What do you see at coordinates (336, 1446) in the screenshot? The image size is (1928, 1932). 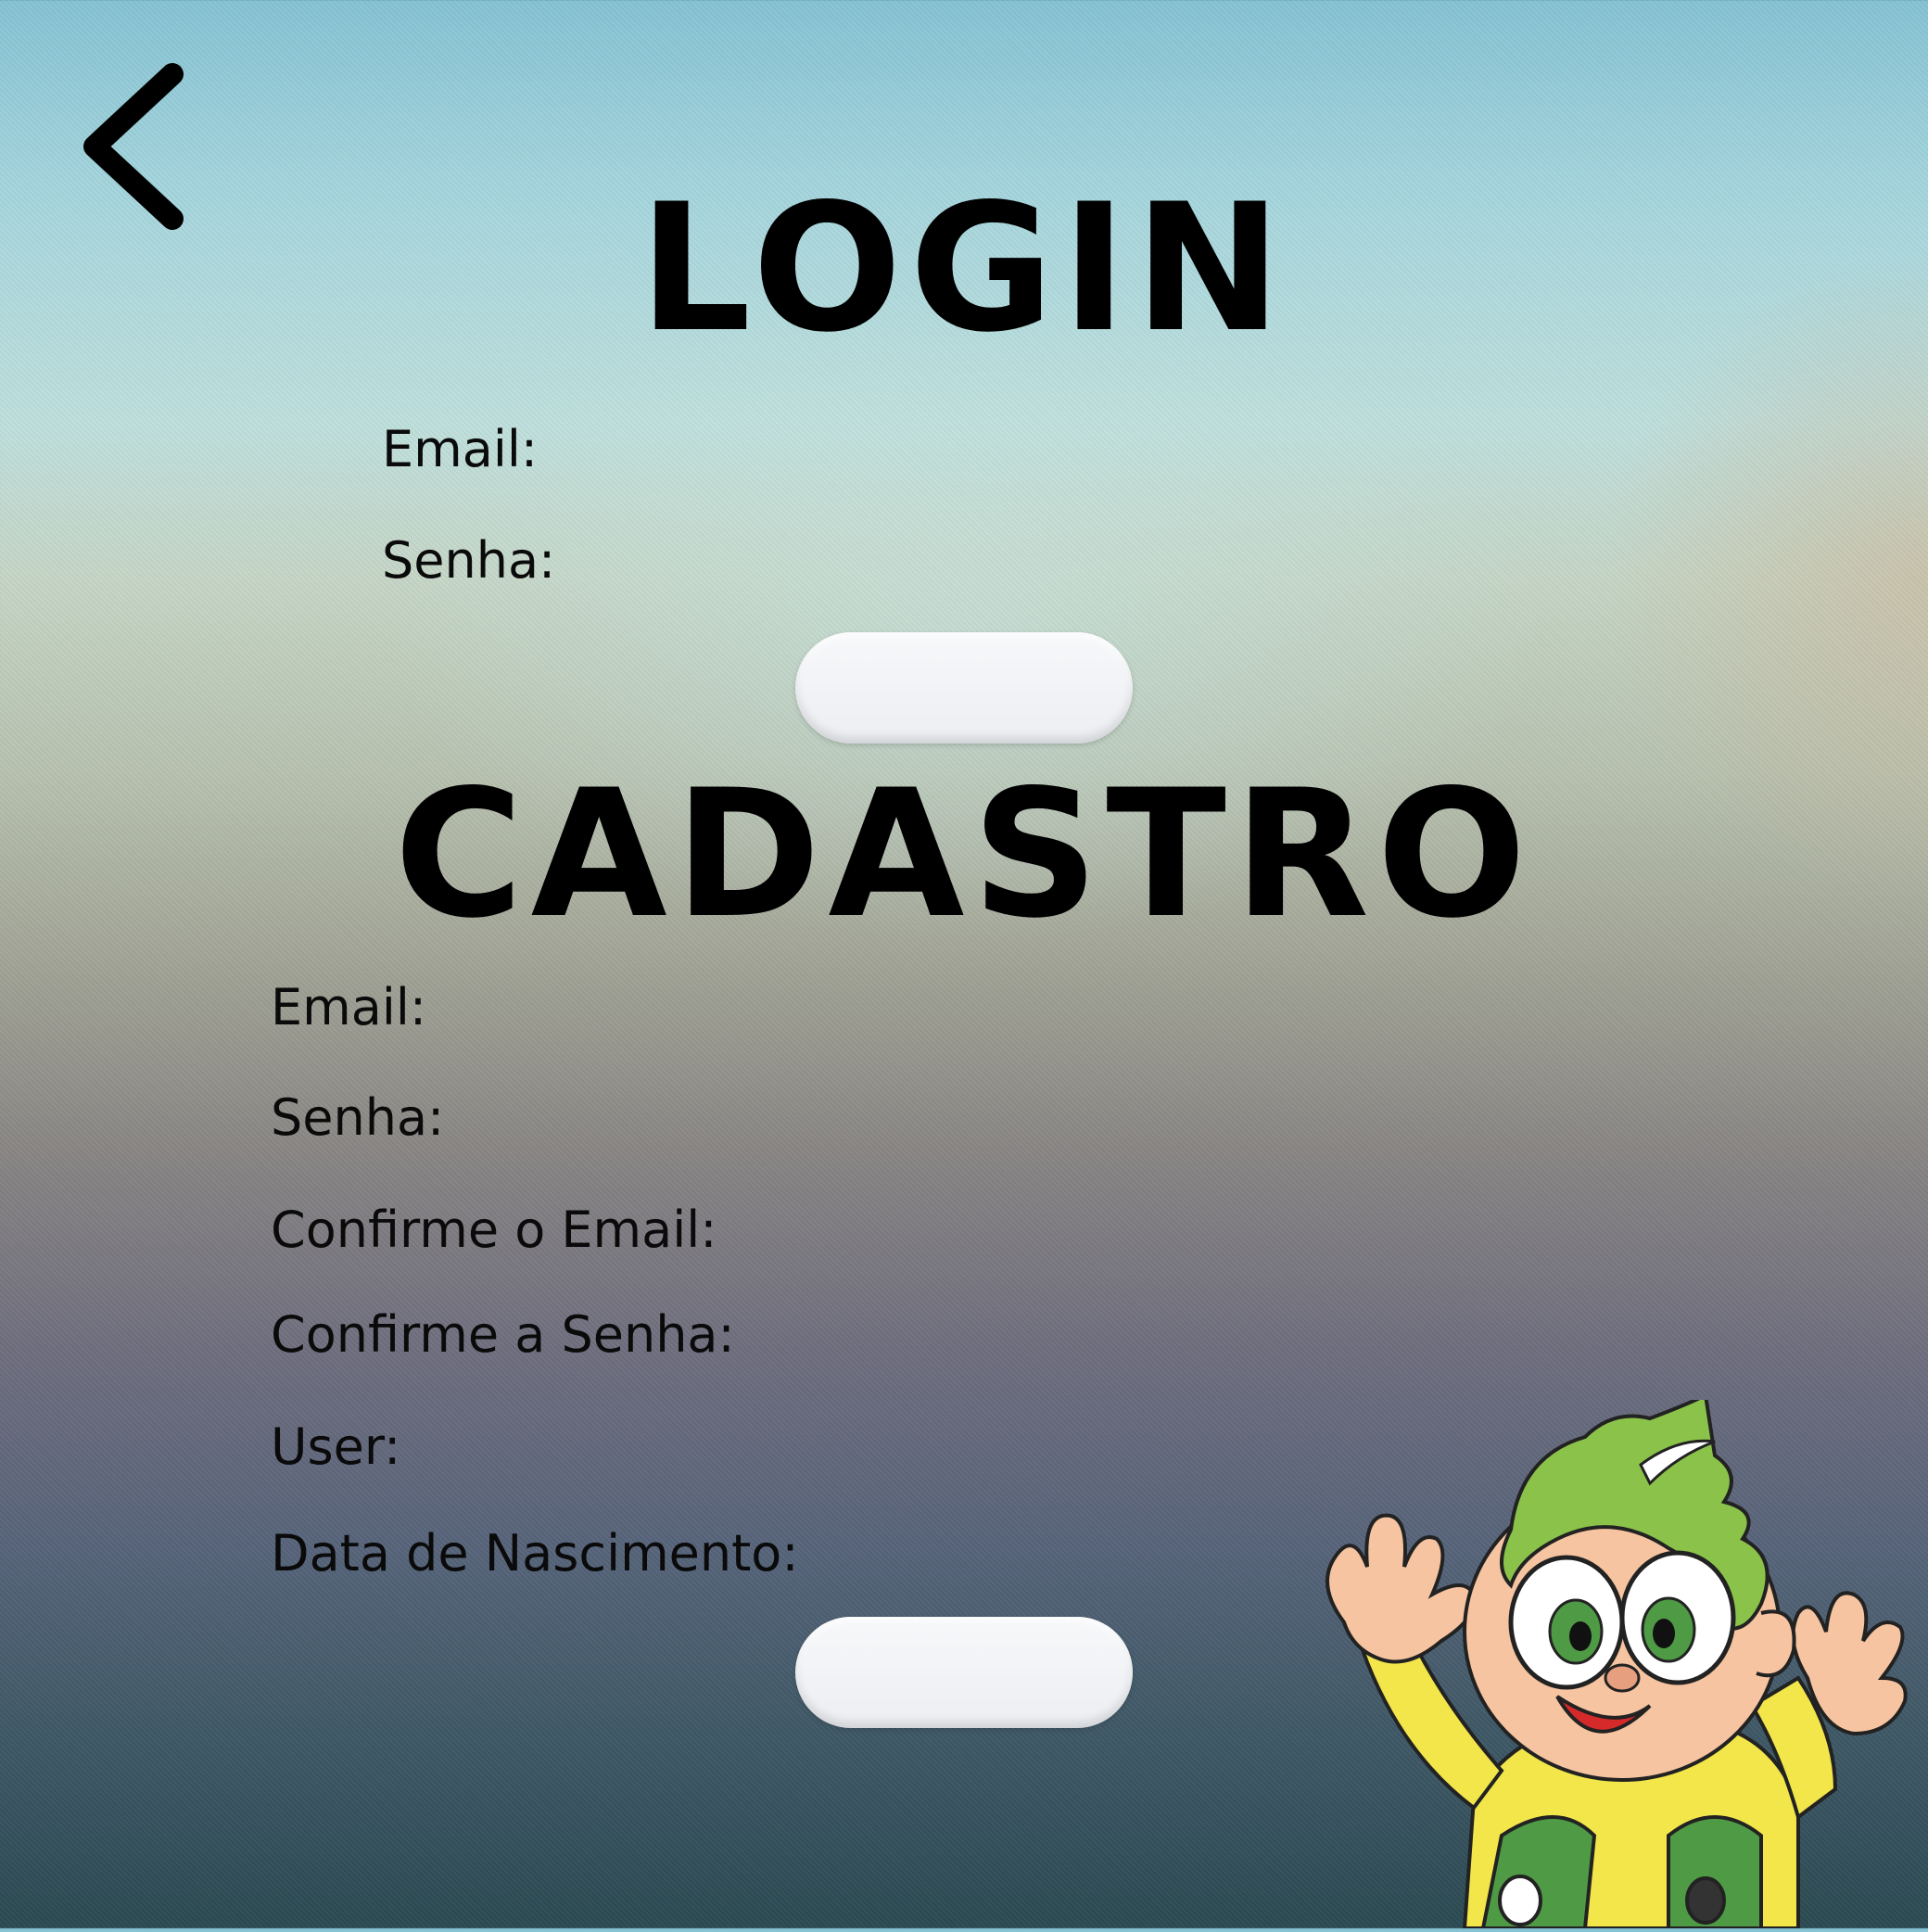 I see `cadastro-user-label: User:` at bounding box center [336, 1446].